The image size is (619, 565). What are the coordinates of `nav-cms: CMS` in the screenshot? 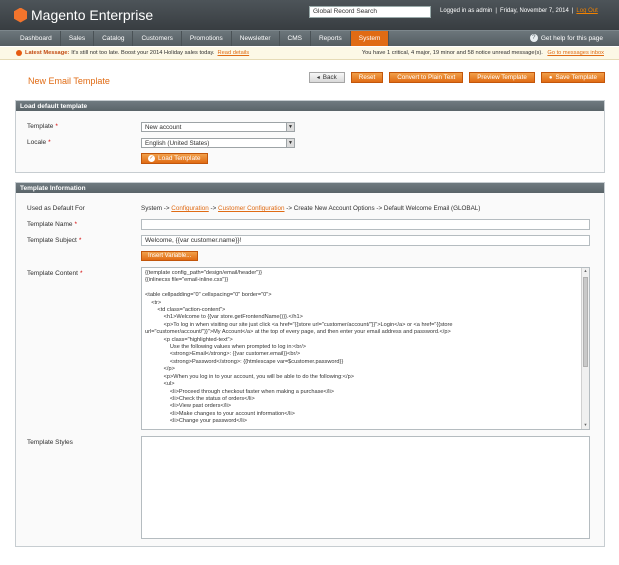 It's located at (295, 38).